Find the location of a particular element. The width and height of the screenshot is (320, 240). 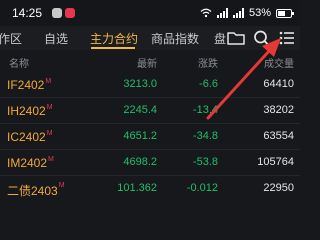

search-icon is located at coordinates (262, 38).